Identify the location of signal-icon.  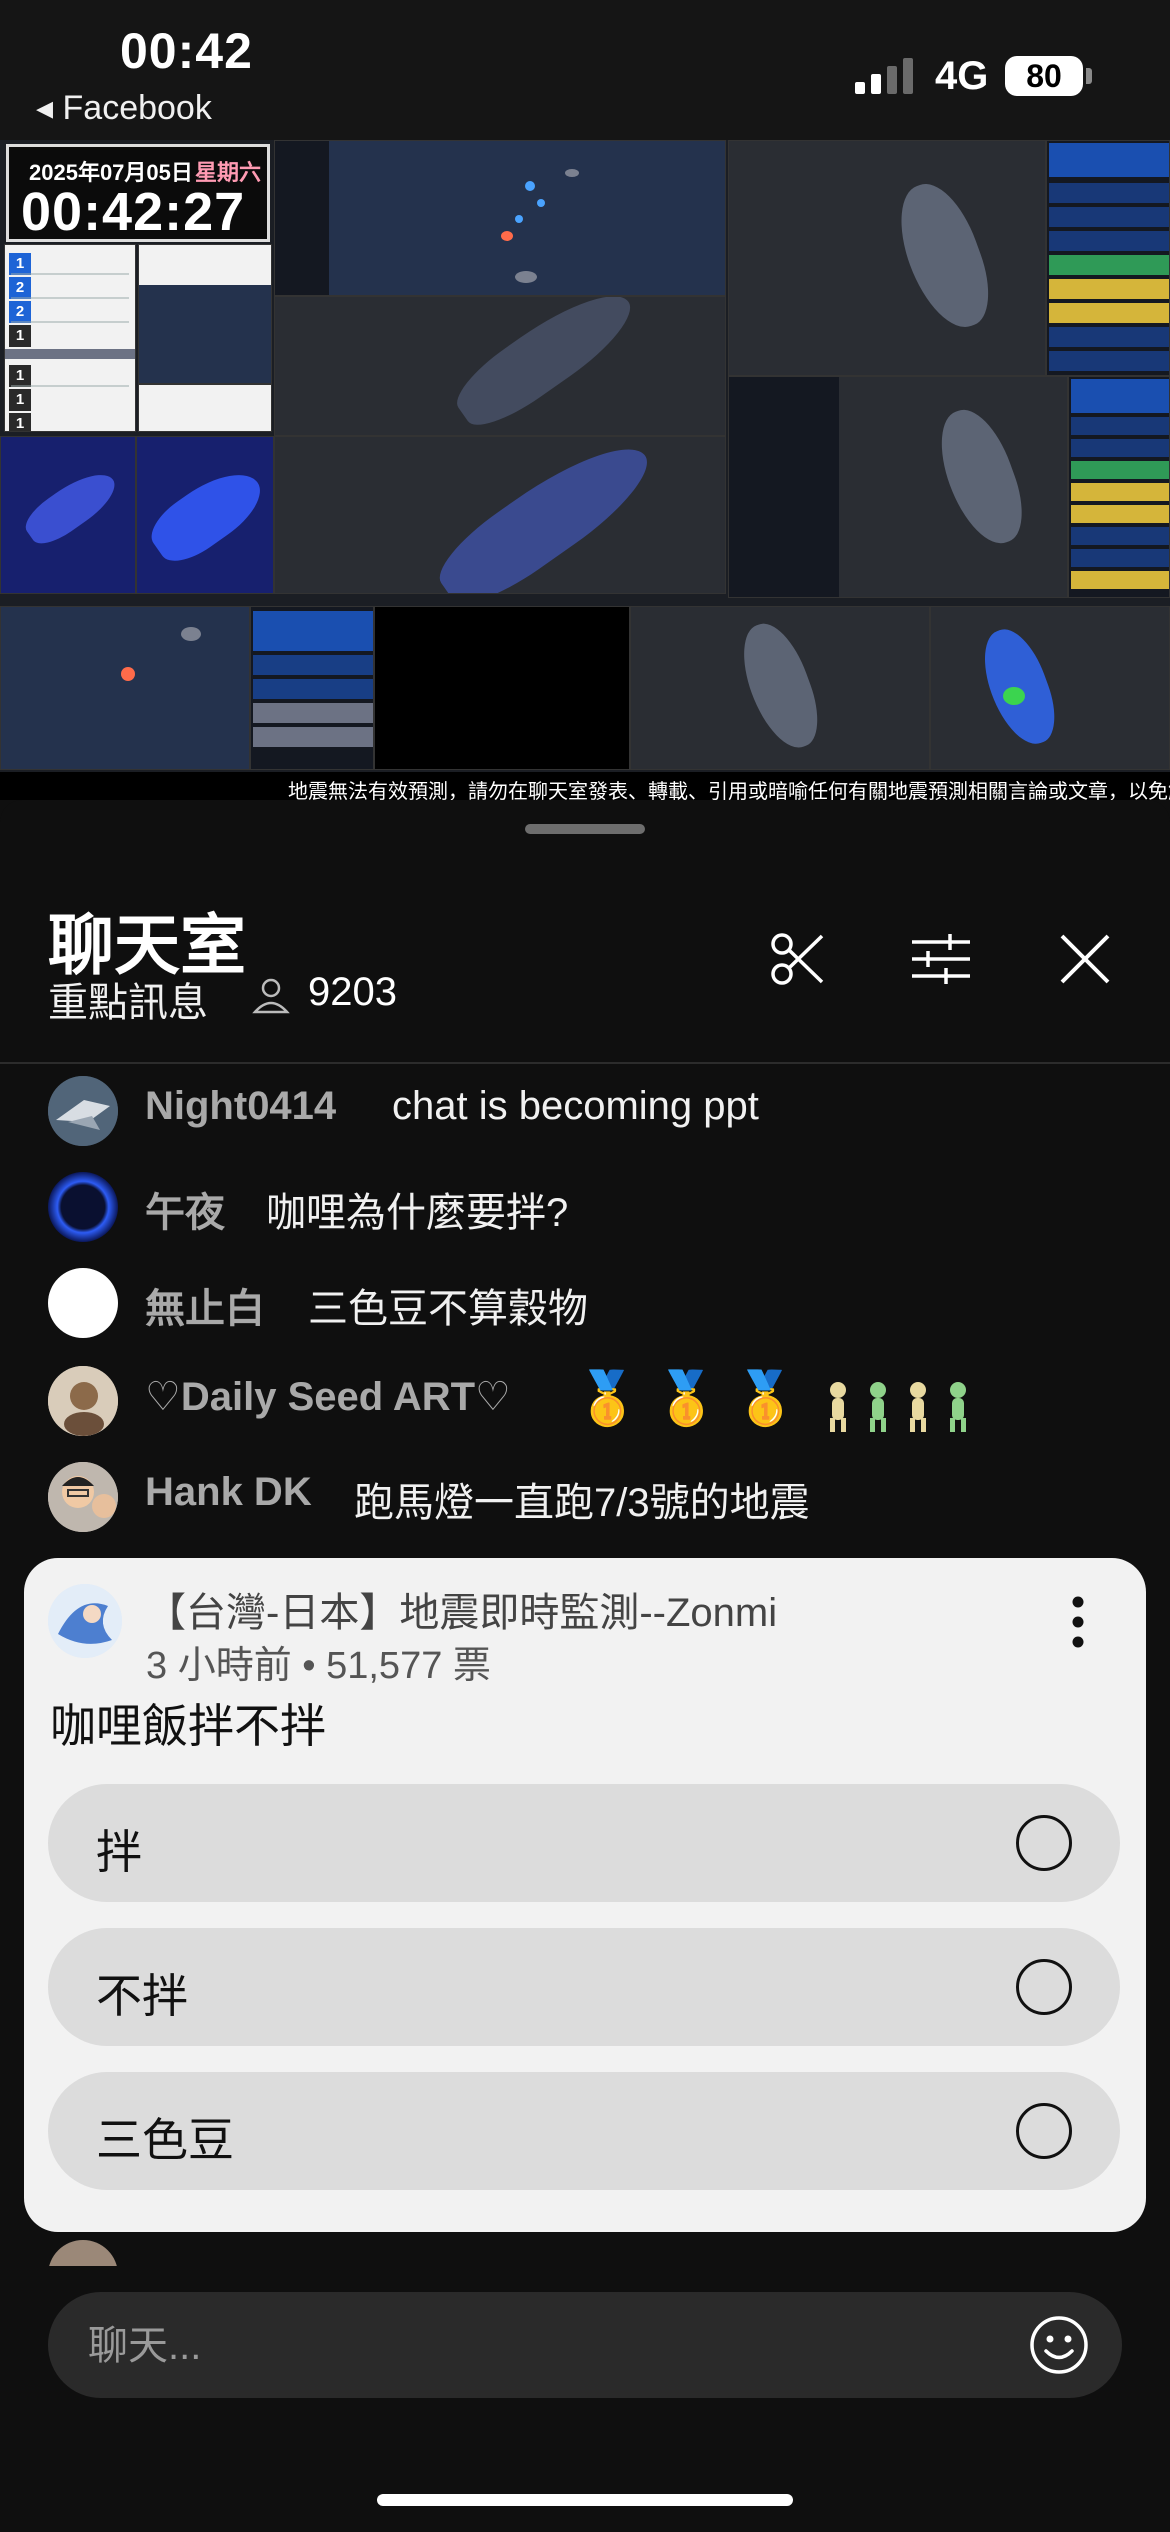
(884, 76).